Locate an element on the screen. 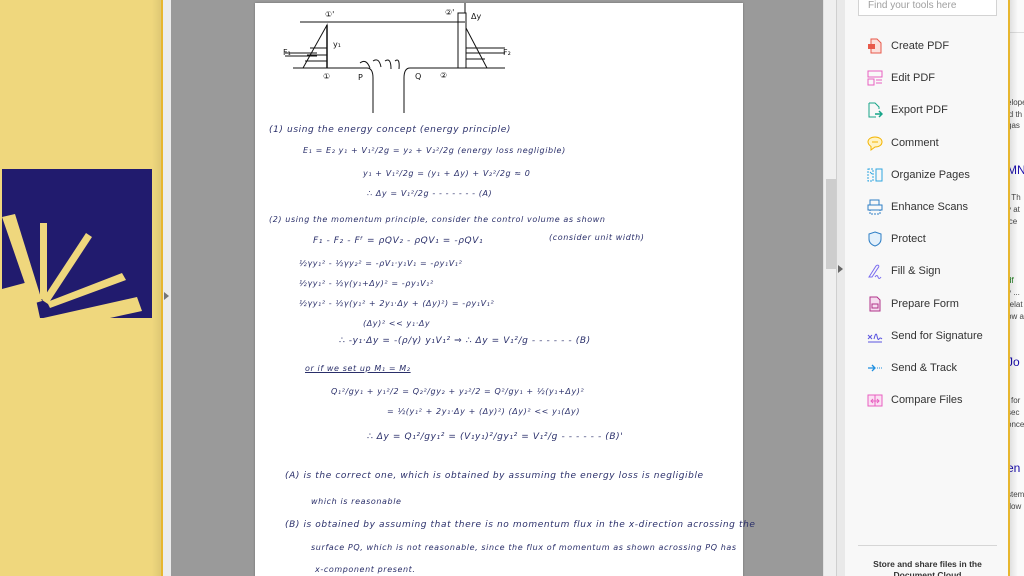 Image resolution: width=1024 pixels, height=576 pixels. tool-label: Edit PDF is located at coordinates (913, 78).